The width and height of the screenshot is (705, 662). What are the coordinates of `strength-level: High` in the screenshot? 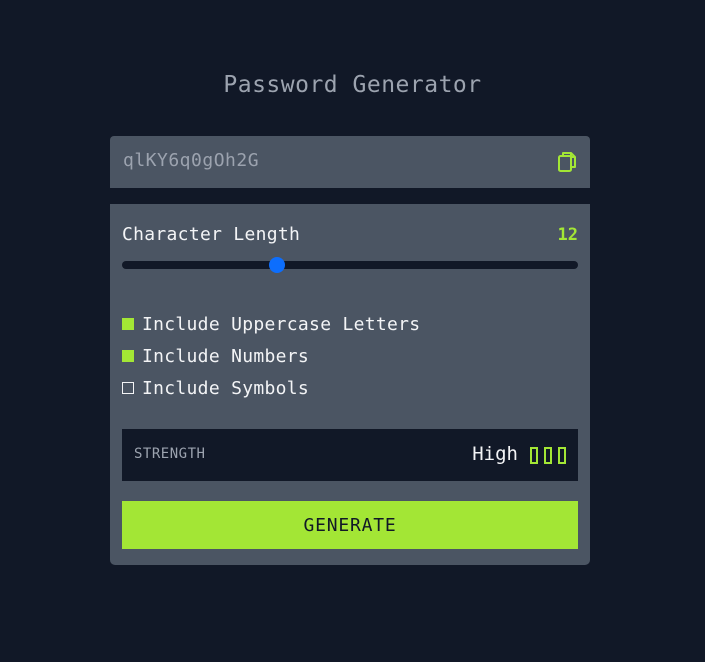 It's located at (495, 454).